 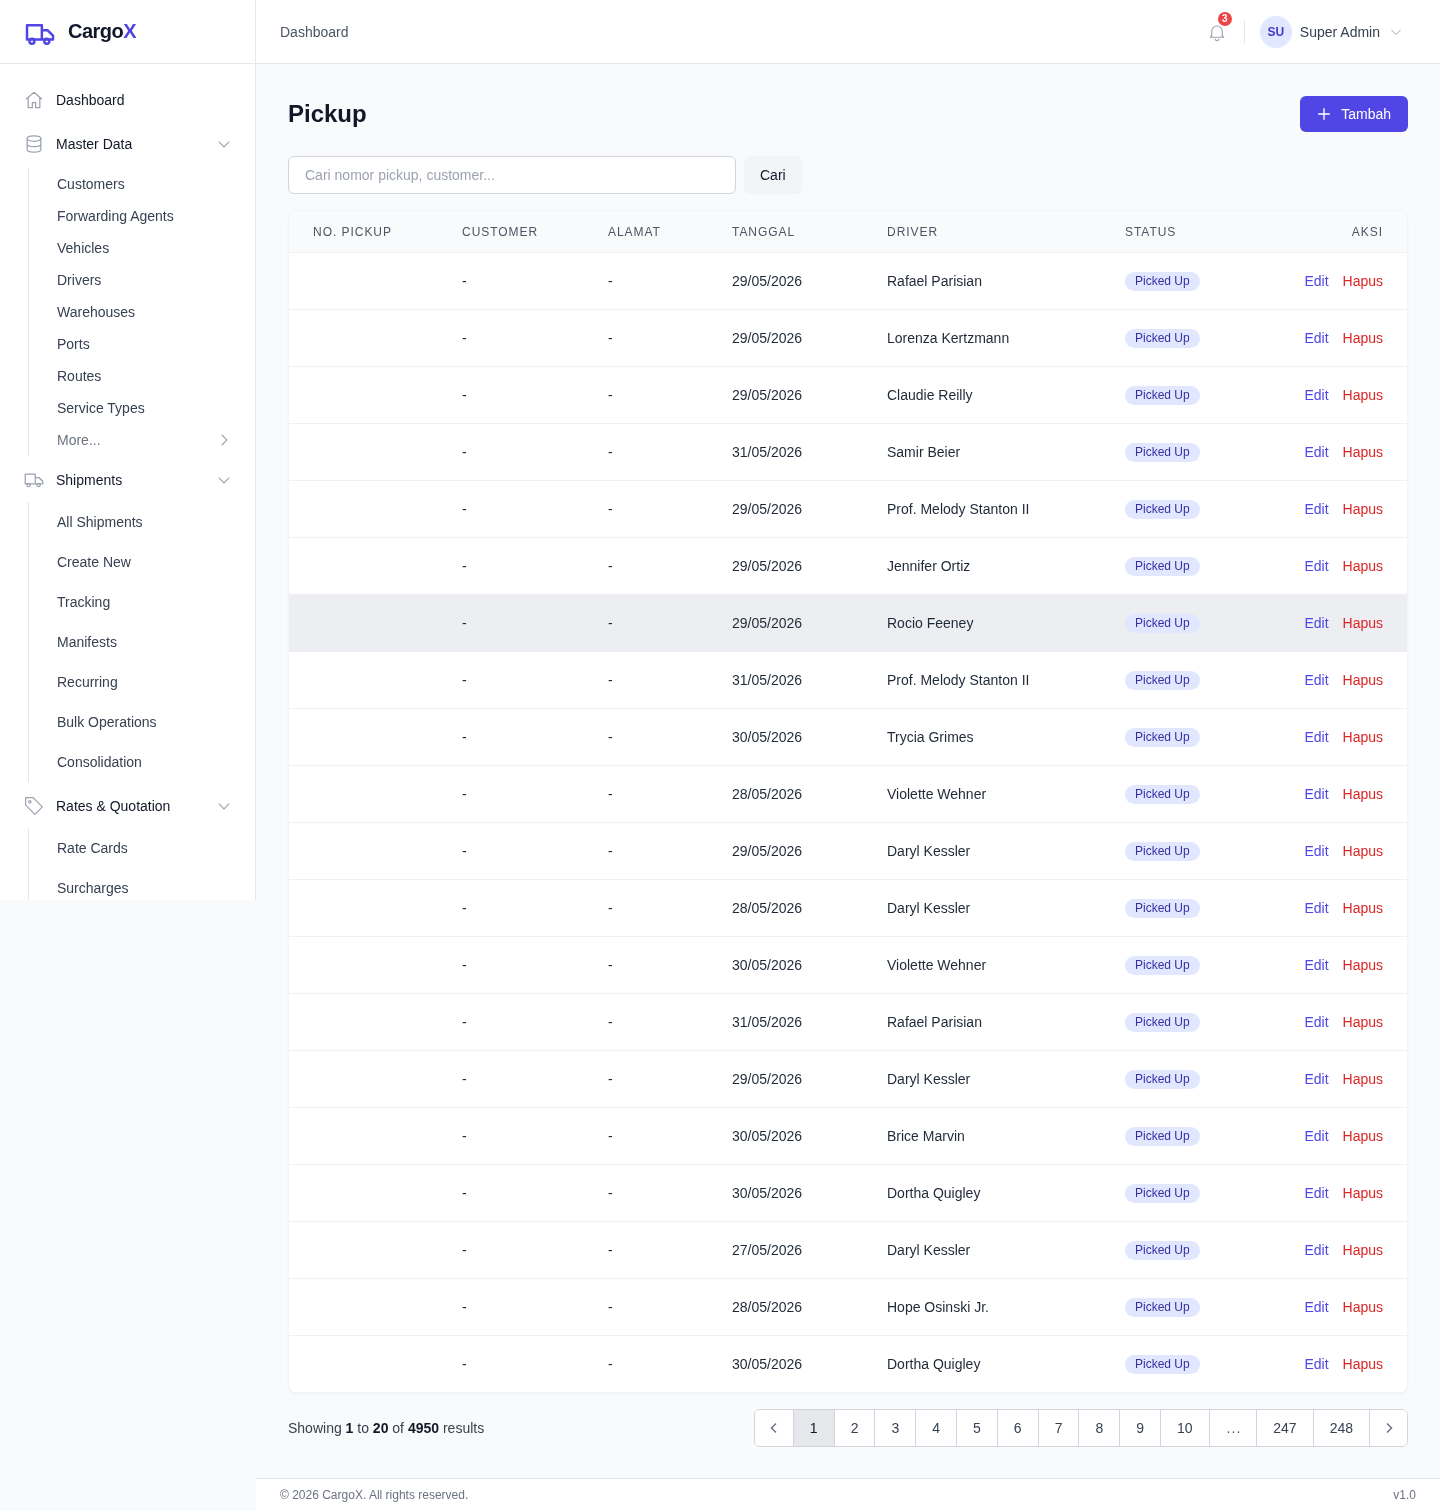 I want to click on table-cell: Hope Osinski Jr., so click(x=982, y=1306).